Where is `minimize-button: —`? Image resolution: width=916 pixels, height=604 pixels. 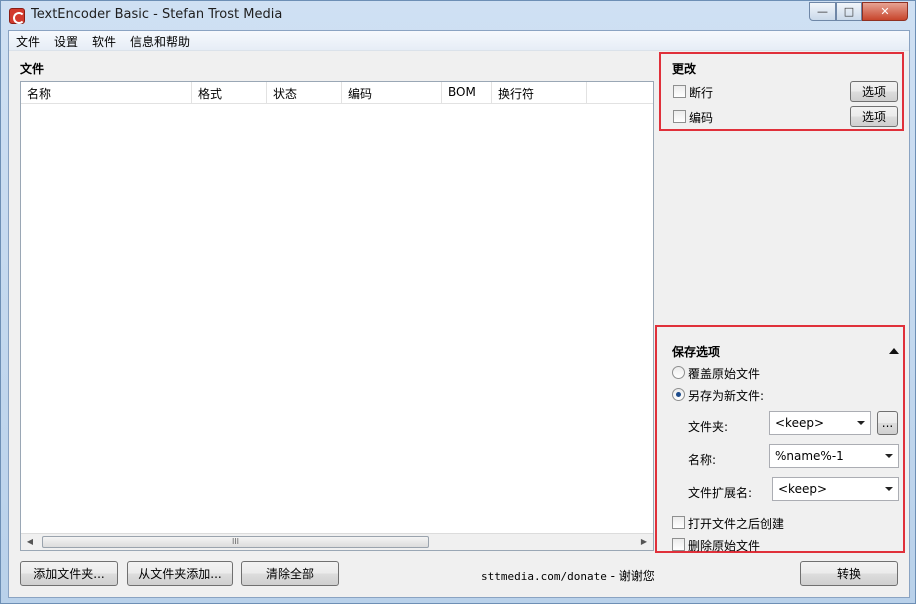
minimize-button: — is located at coordinates (822, 11).